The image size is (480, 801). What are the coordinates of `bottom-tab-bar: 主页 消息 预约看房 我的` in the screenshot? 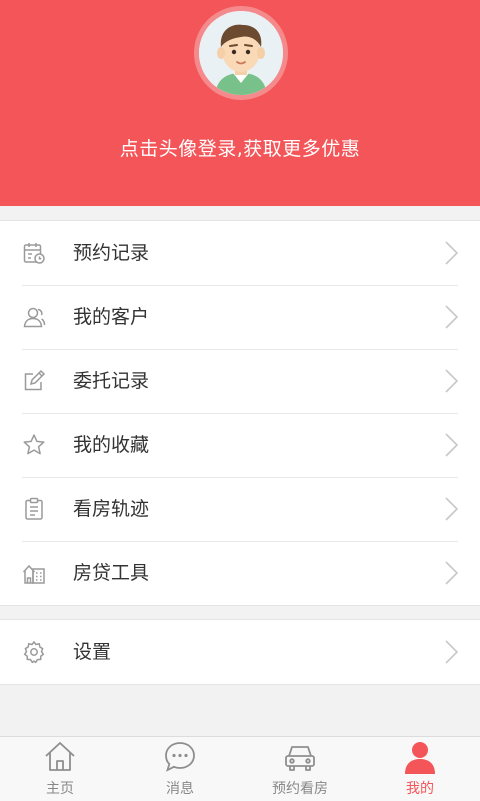 It's located at (240, 768).